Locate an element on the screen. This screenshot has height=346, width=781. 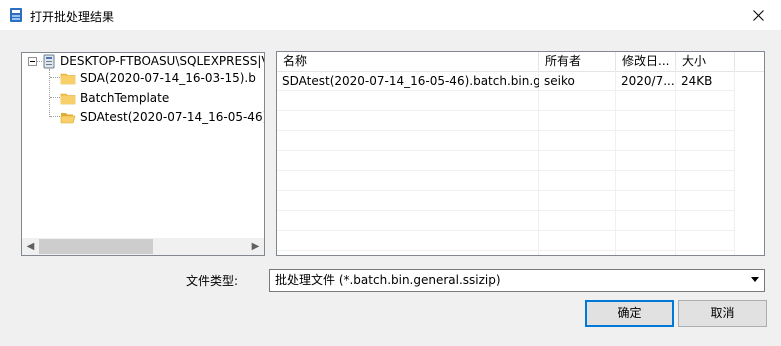
list-header: 名称 所有者 修改日... 大小 is located at coordinates (520, 62).